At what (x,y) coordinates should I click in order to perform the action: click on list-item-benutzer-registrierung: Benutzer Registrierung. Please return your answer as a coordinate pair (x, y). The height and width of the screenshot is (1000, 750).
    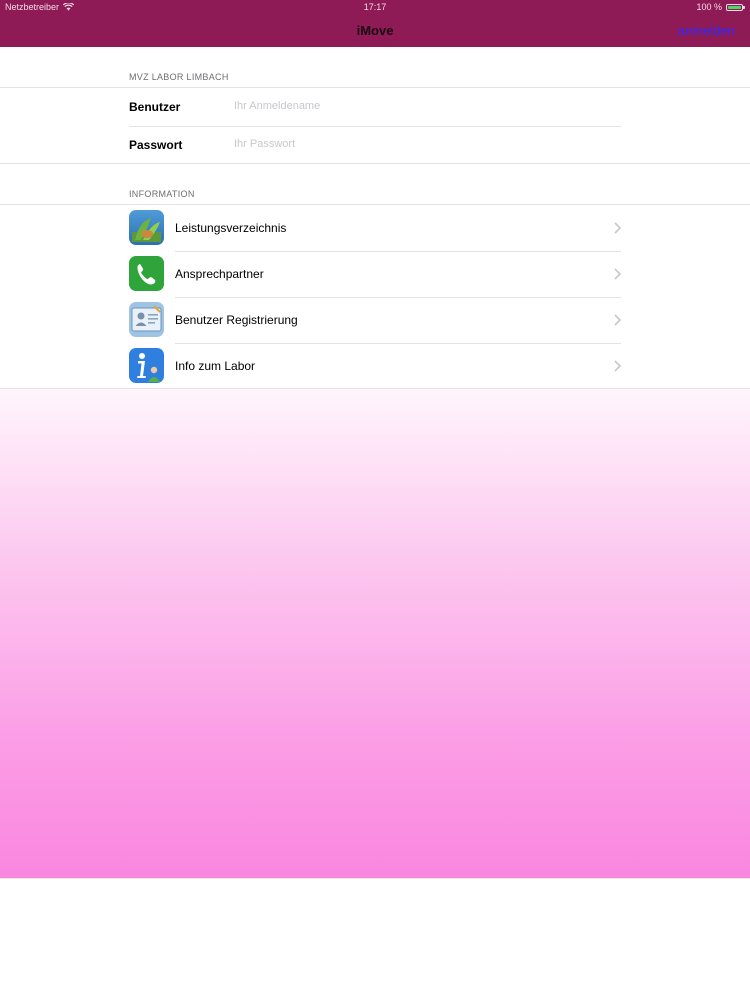
    Looking at the image, I should click on (375, 320).